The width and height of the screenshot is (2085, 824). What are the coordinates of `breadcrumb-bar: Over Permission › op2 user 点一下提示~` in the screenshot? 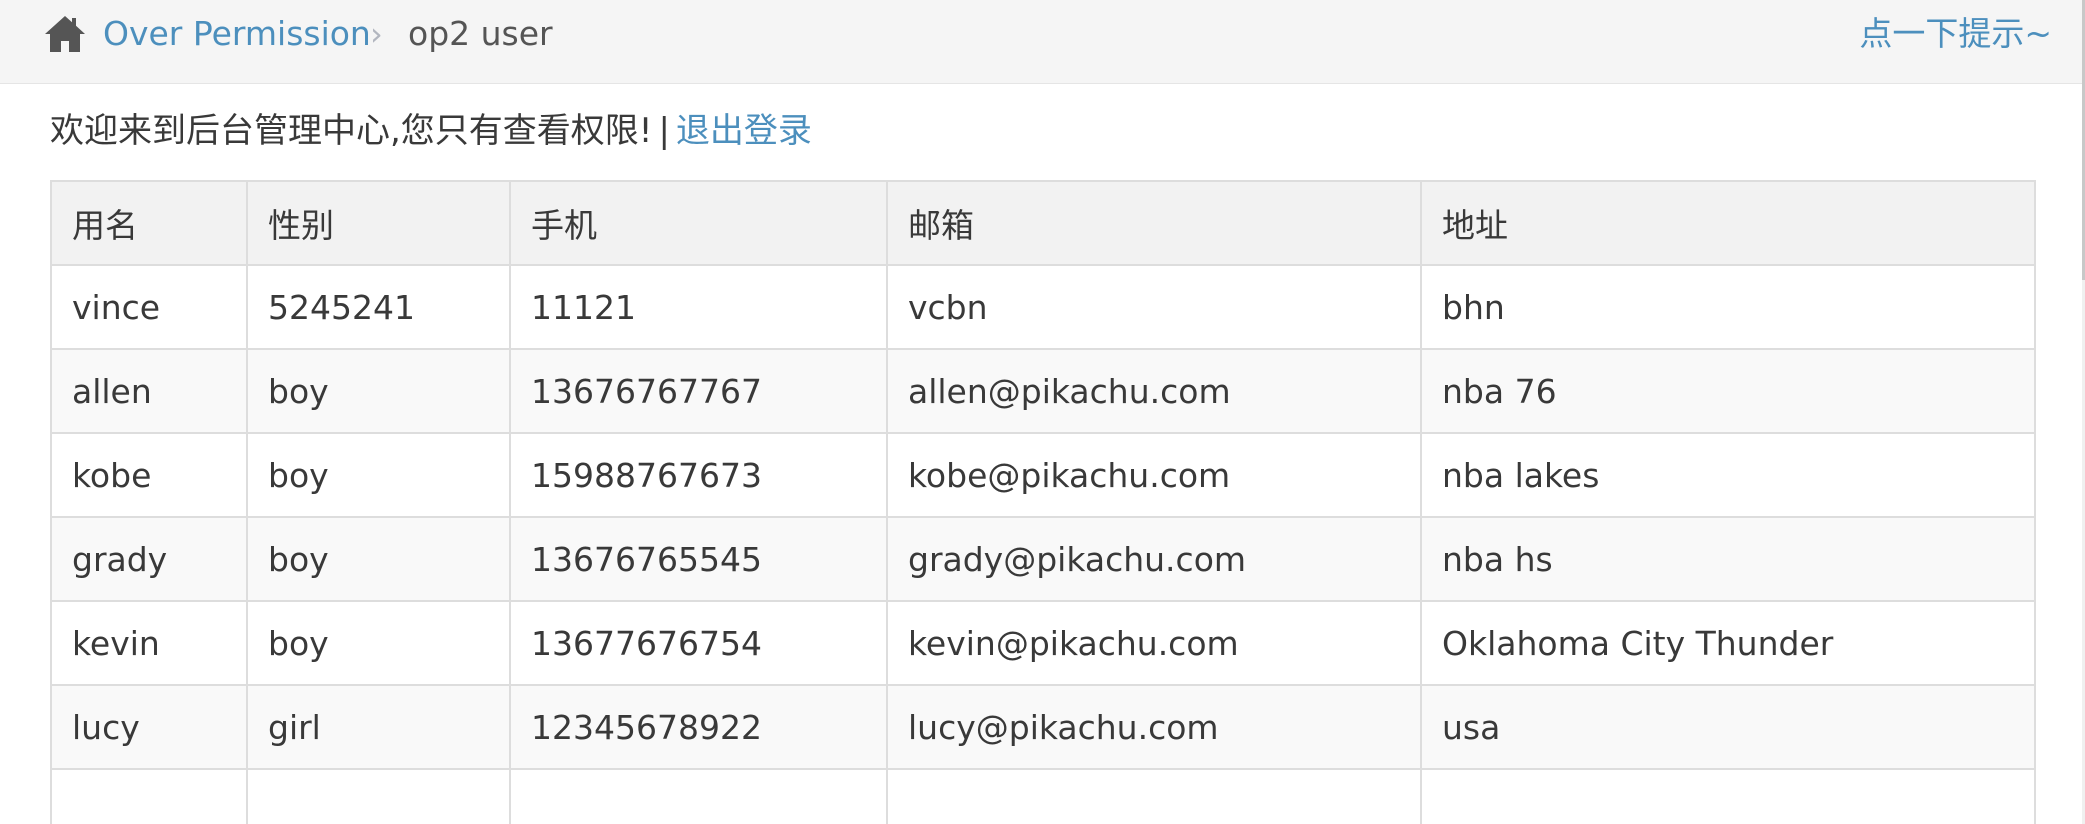 It's located at (1041, 42).